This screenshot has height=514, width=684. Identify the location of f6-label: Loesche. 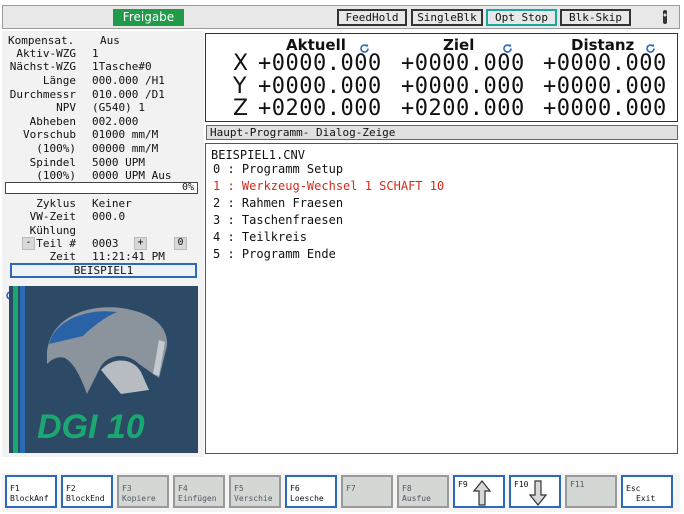
(307, 498).